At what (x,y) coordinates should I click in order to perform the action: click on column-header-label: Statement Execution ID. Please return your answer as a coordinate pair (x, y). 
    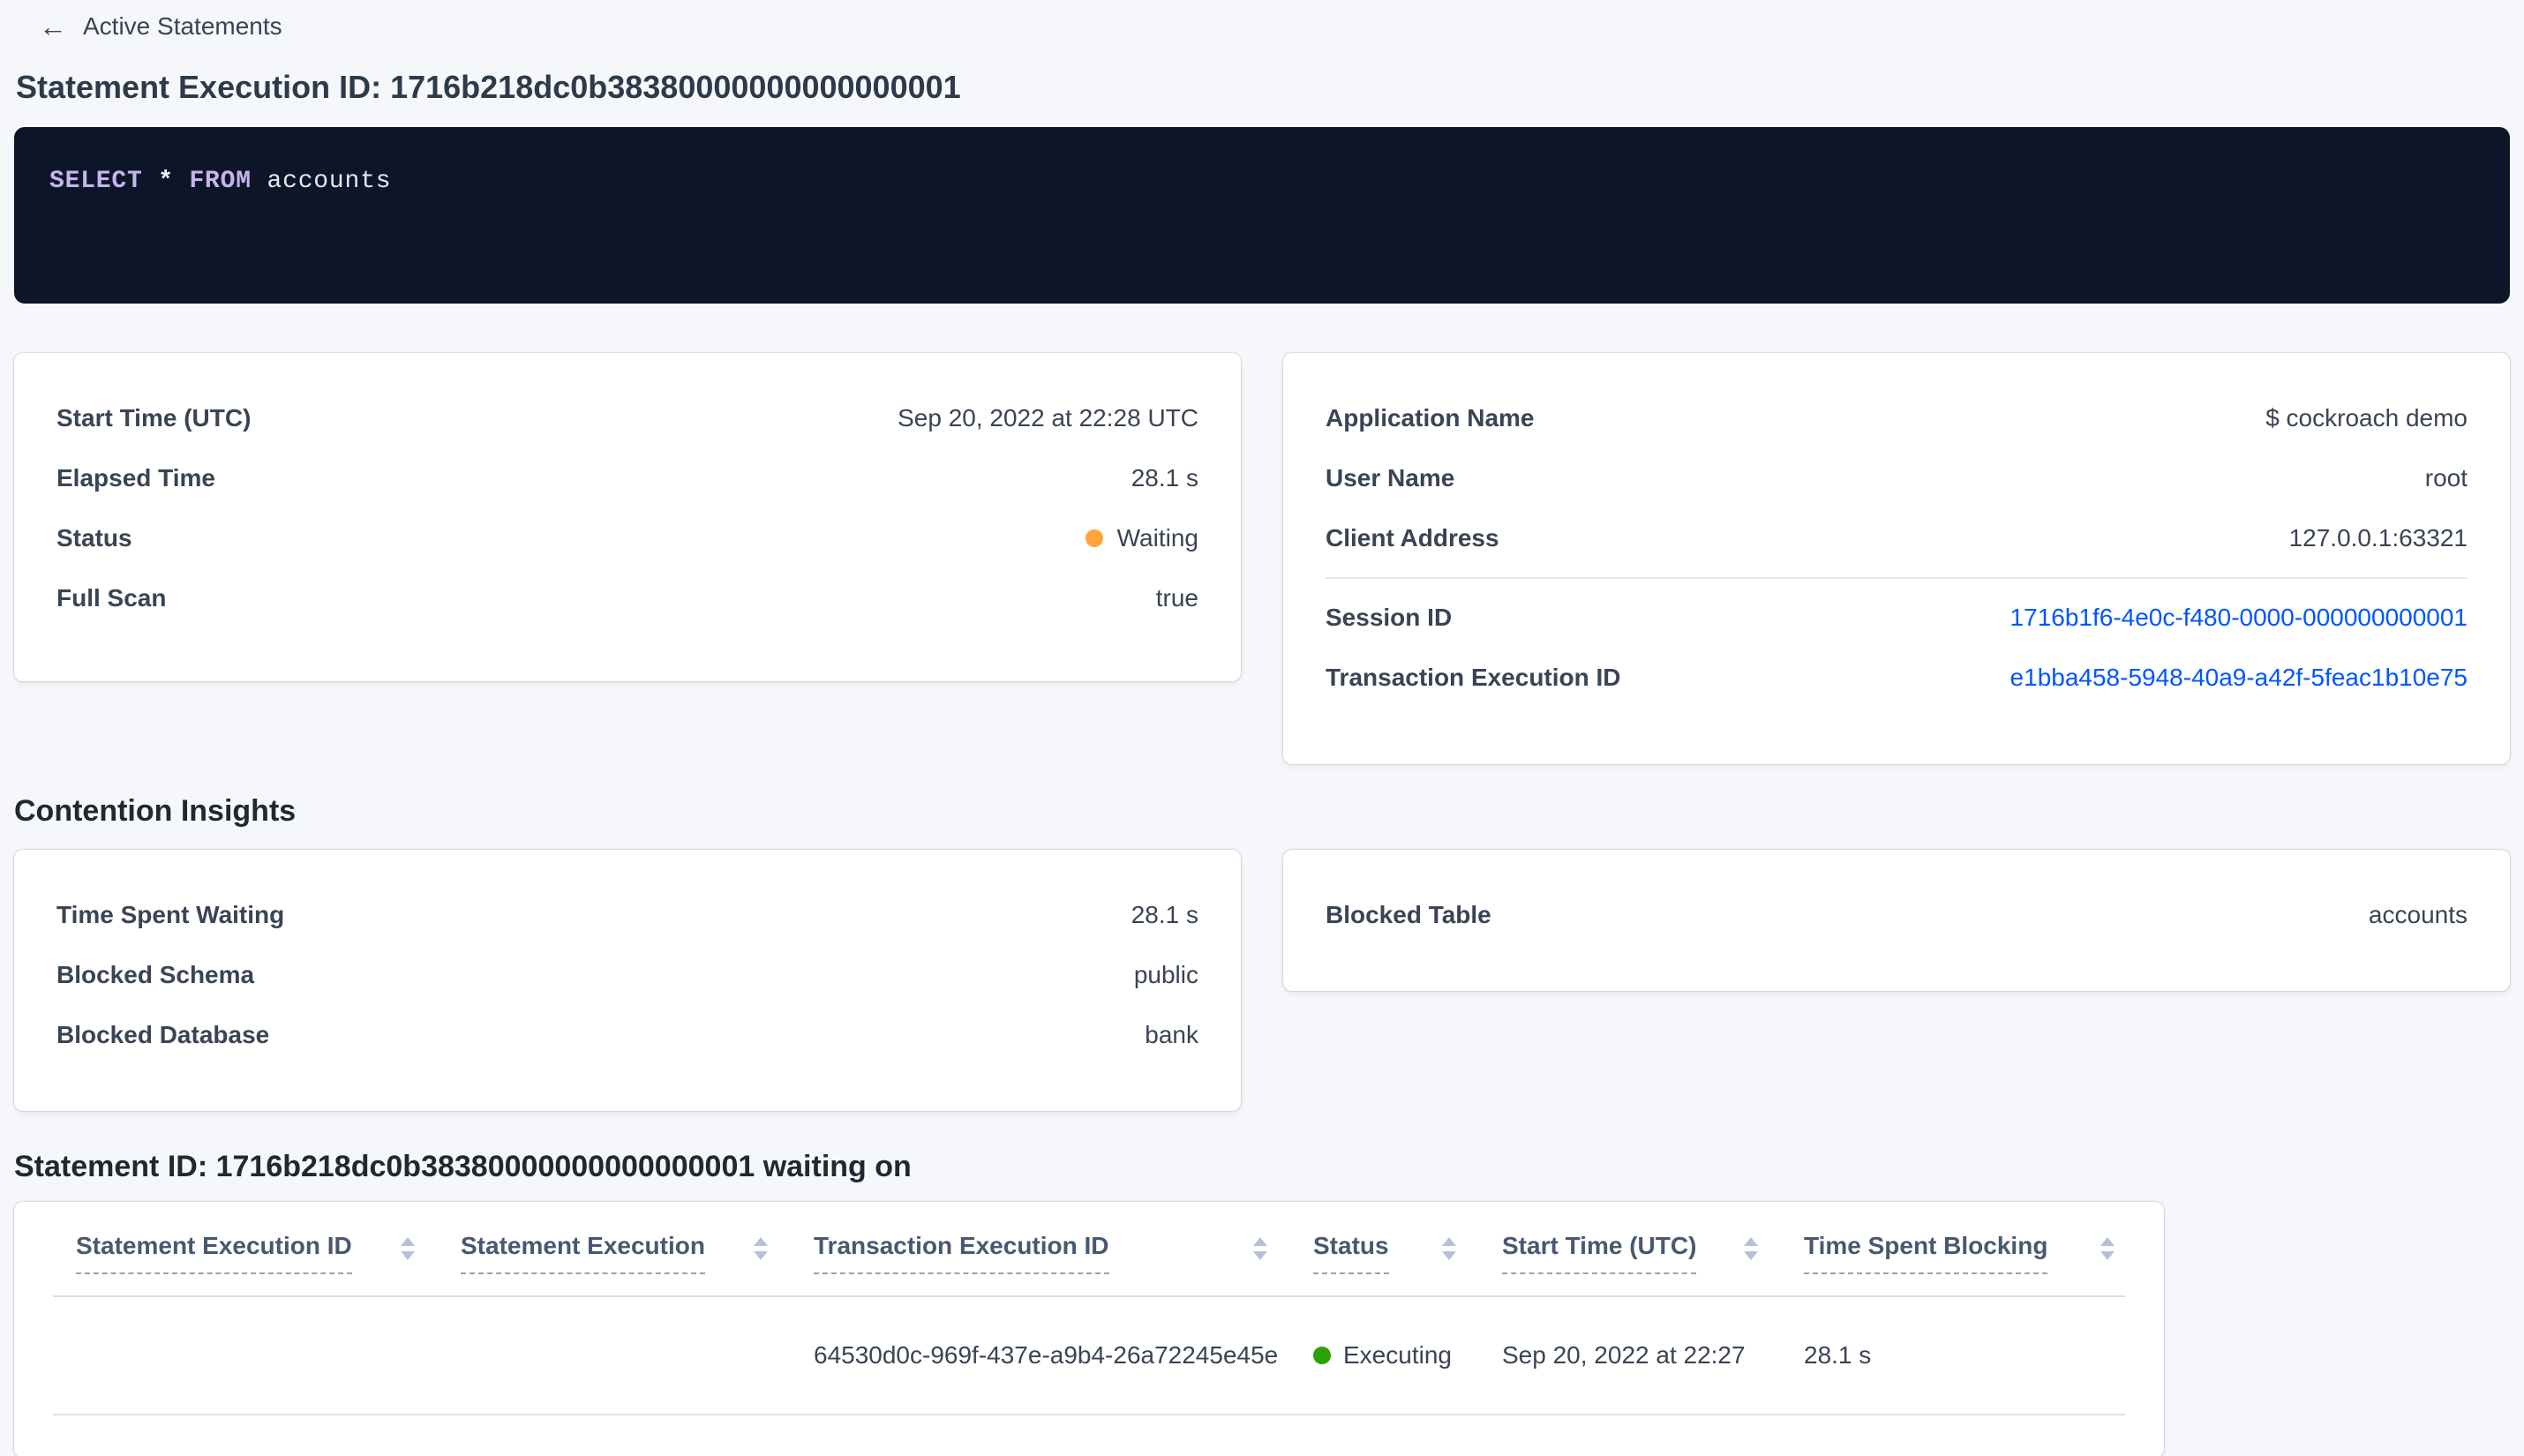
    Looking at the image, I should click on (214, 1253).